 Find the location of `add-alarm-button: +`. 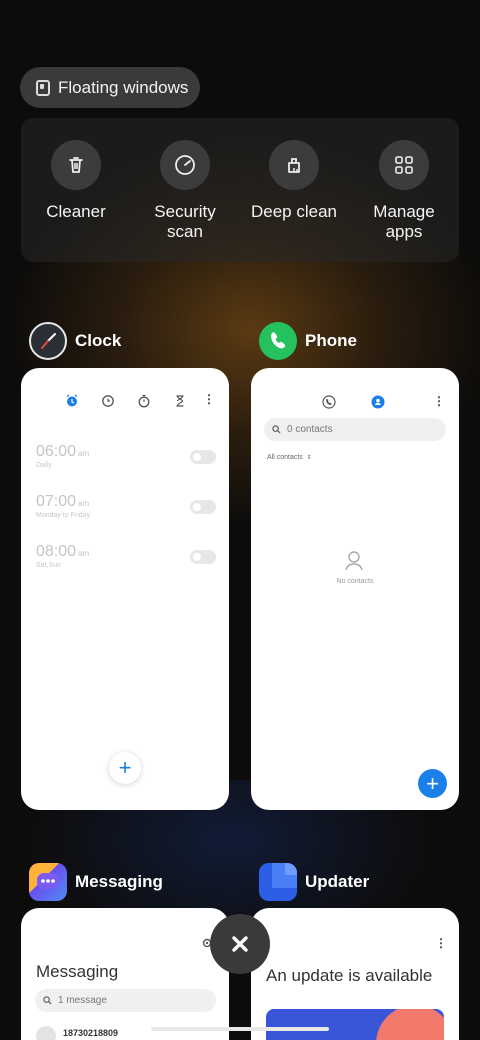

add-alarm-button: + is located at coordinates (125, 768).